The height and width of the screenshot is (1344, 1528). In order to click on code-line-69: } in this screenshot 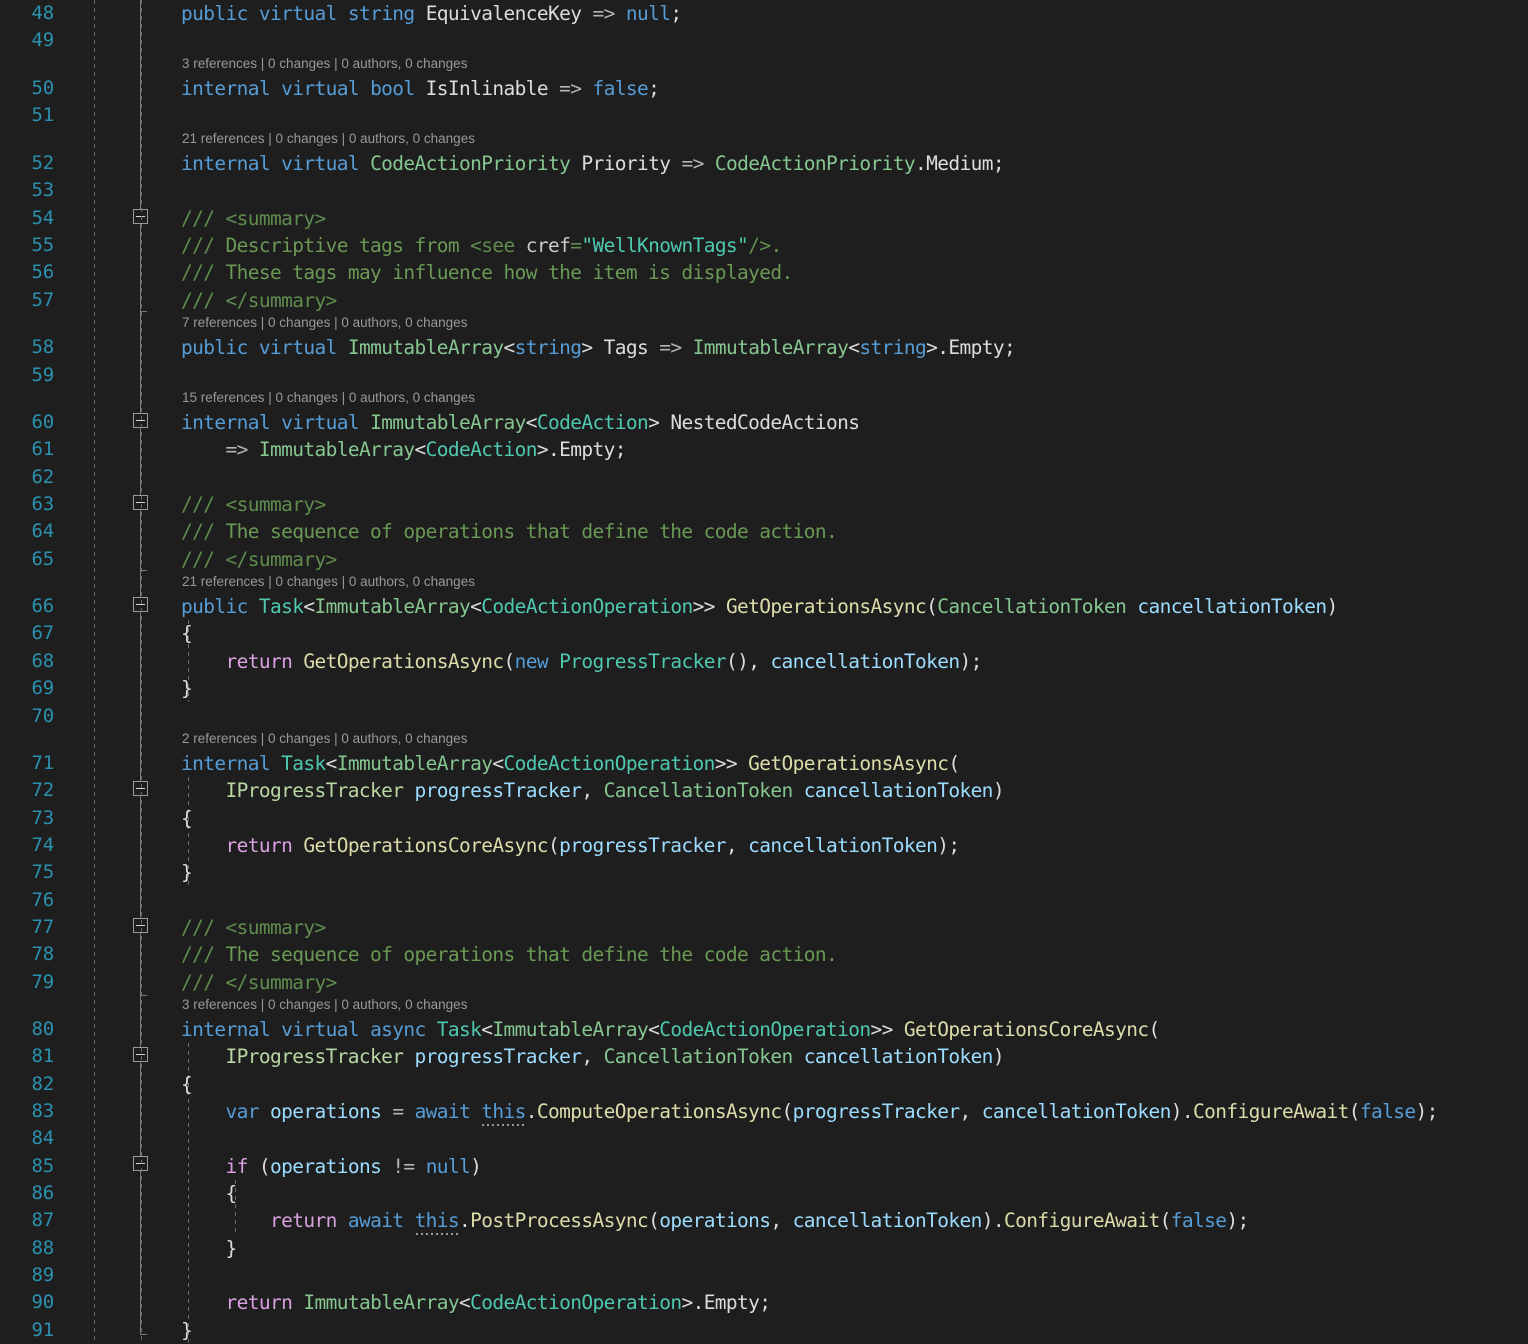, I will do `click(187, 688)`.